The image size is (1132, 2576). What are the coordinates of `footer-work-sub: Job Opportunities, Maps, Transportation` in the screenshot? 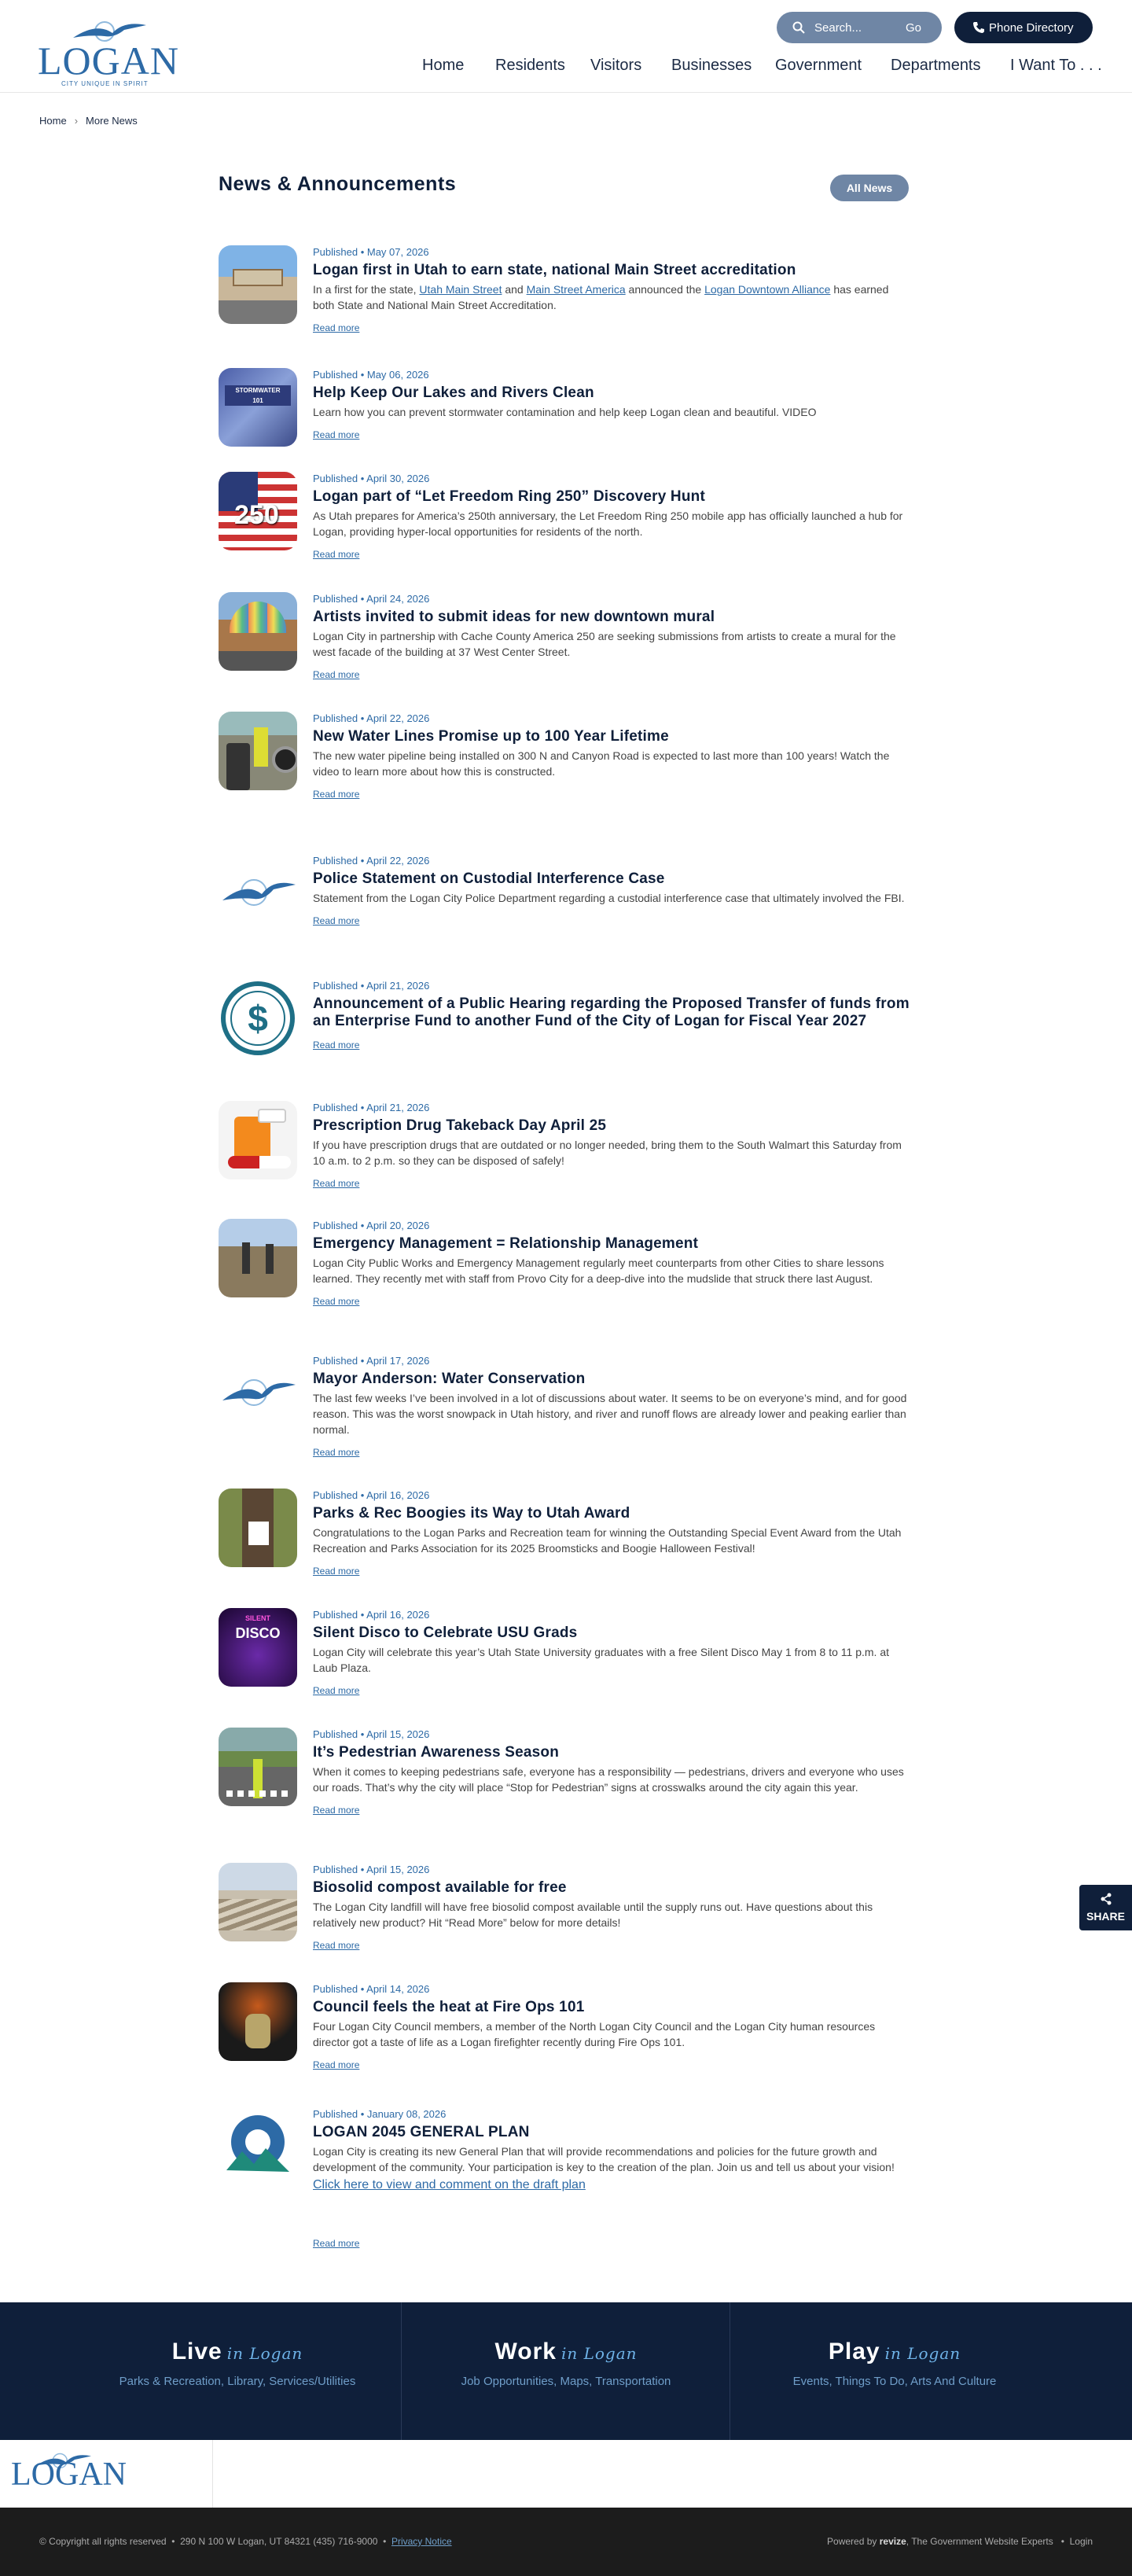 It's located at (566, 2381).